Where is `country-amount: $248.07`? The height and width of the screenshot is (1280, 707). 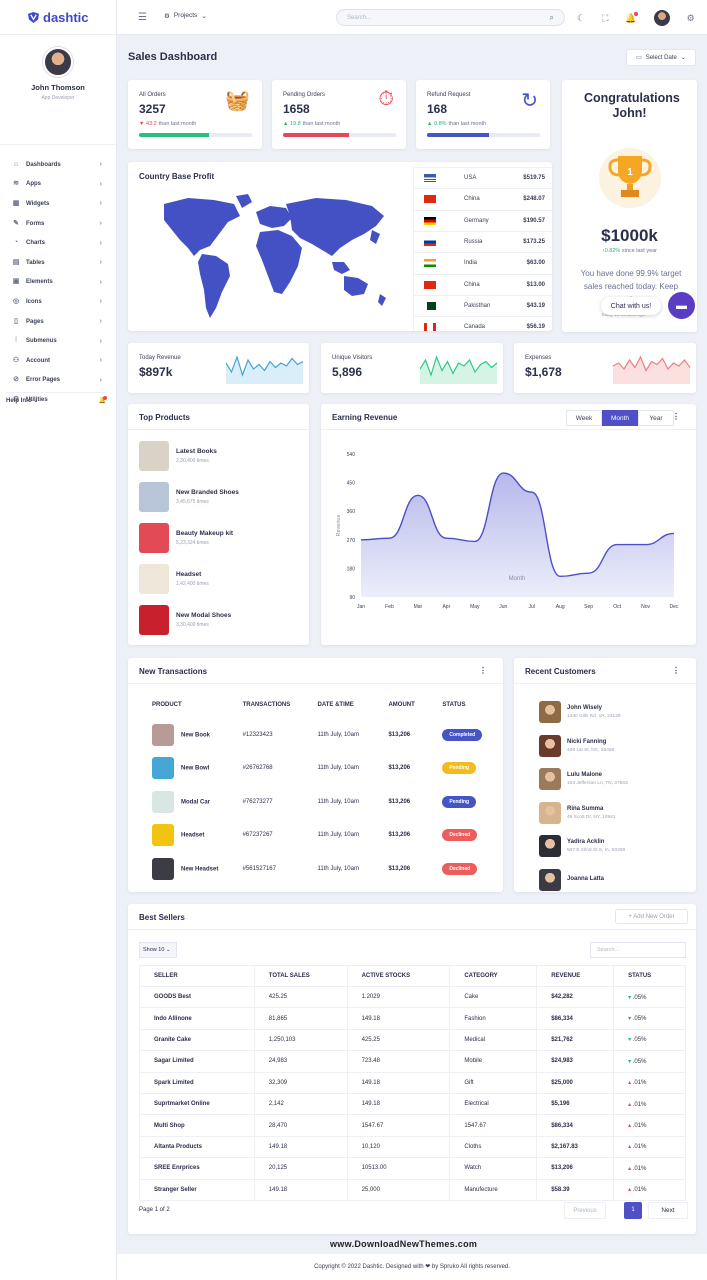
country-amount: $248.07 is located at coordinates (534, 199).